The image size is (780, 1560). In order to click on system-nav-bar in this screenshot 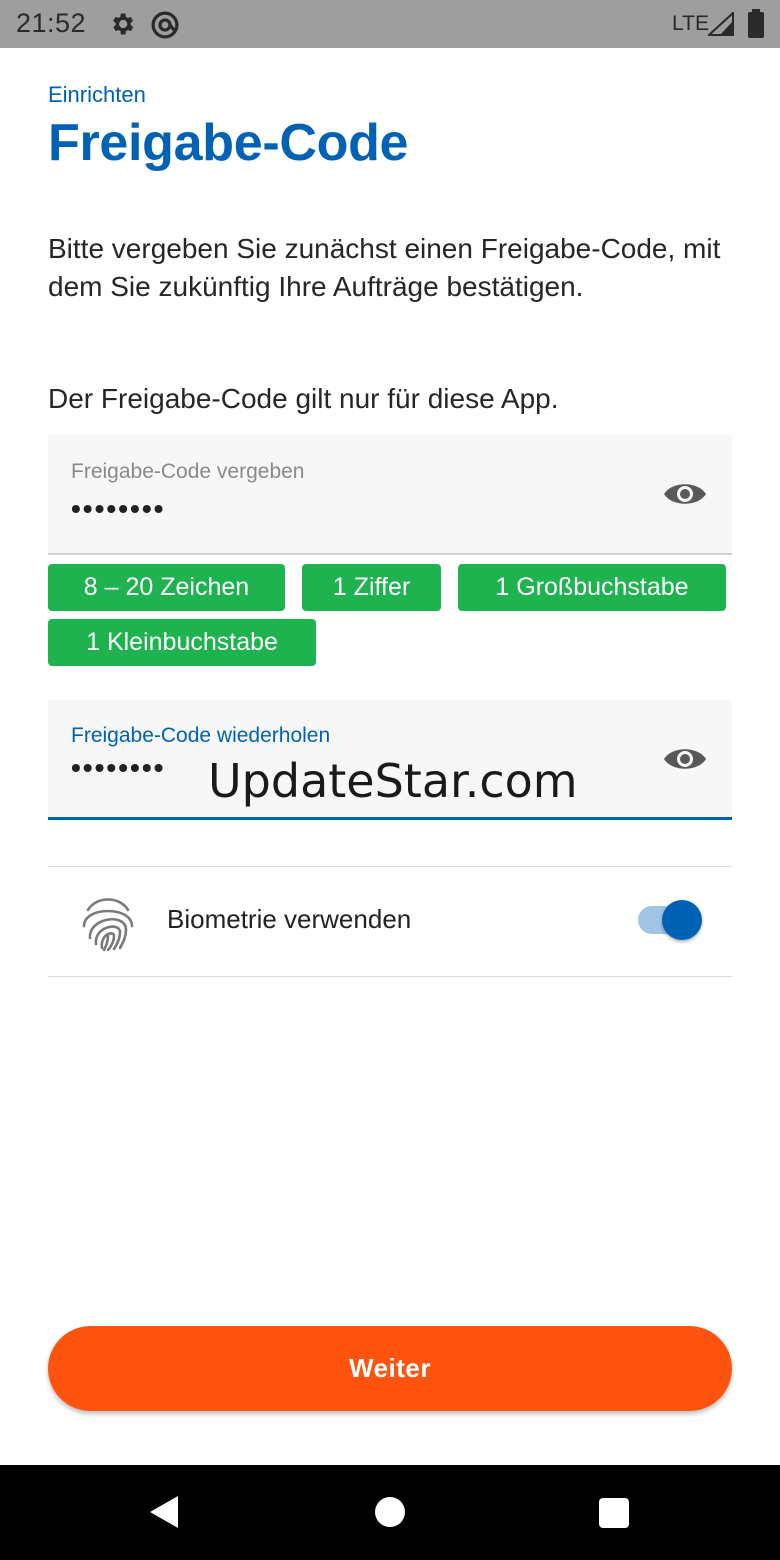, I will do `click(390, 1512)`.